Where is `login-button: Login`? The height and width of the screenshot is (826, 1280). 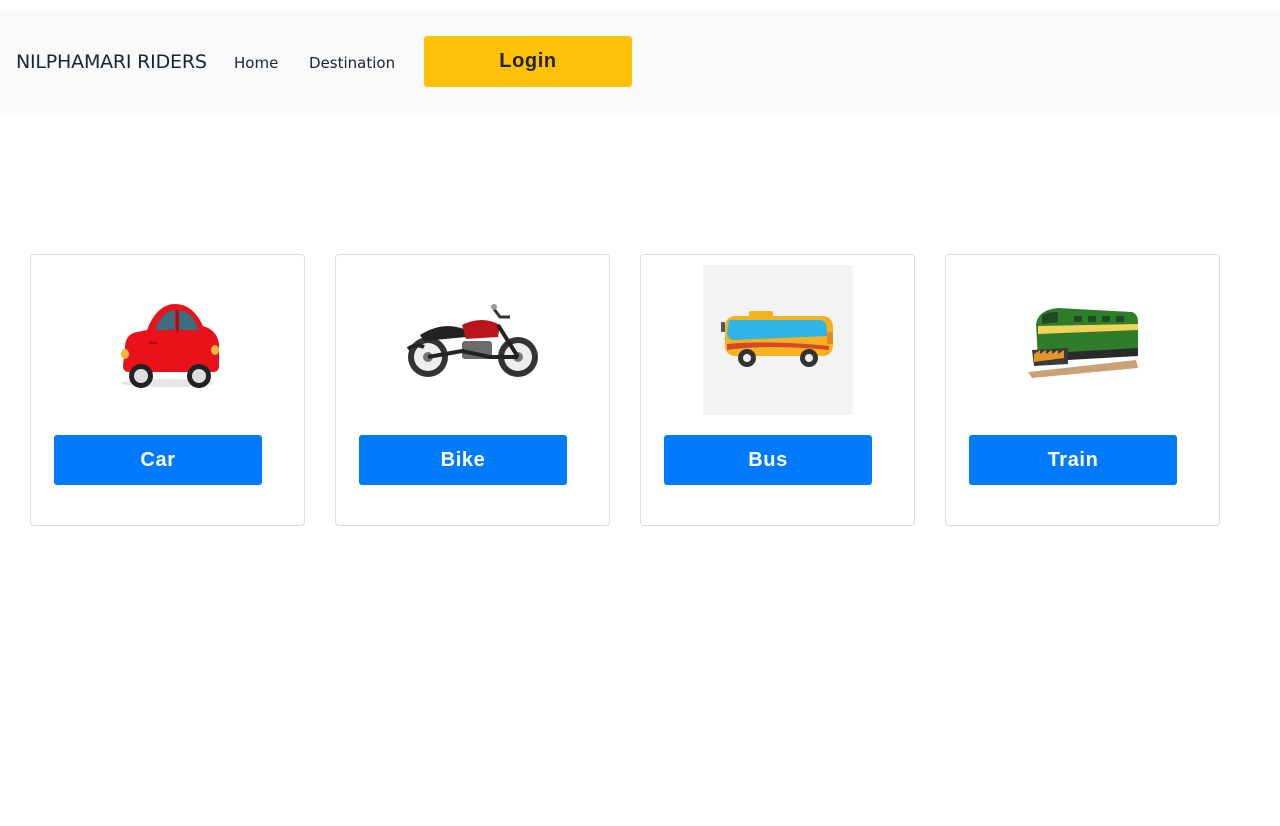 login-button: Login is located at coordinates (528, 61).